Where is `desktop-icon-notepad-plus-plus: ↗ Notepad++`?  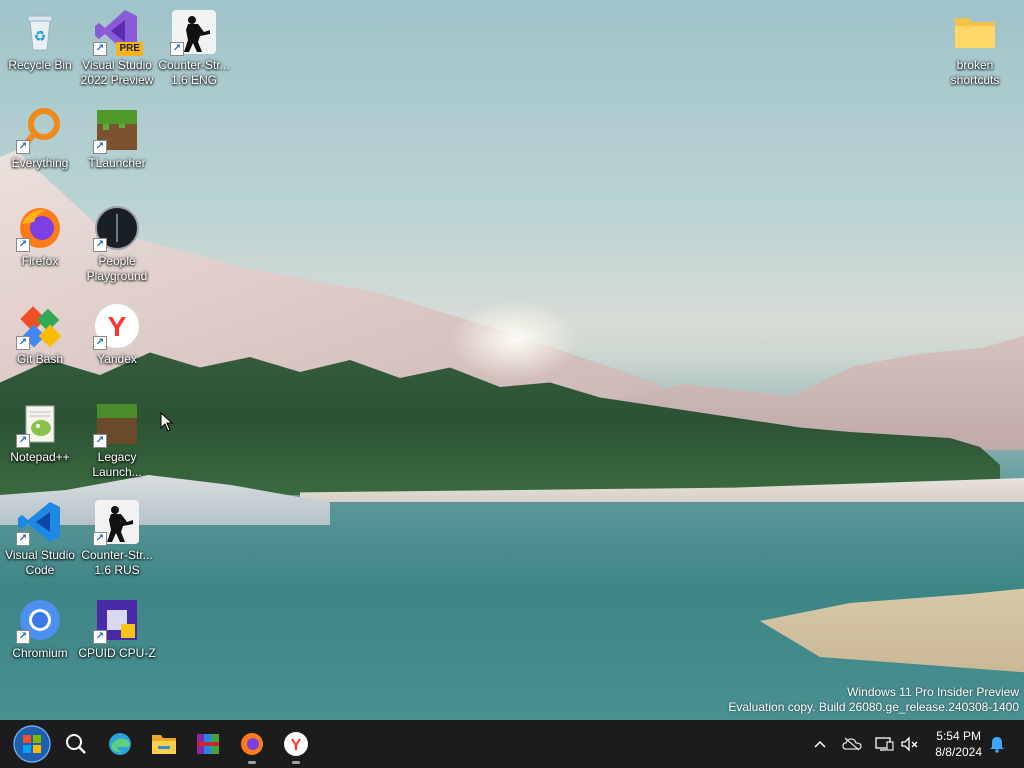 desktop-icon-notepad-plus-plus: ↗ Notepad++ is located at coordinates (40, 432).